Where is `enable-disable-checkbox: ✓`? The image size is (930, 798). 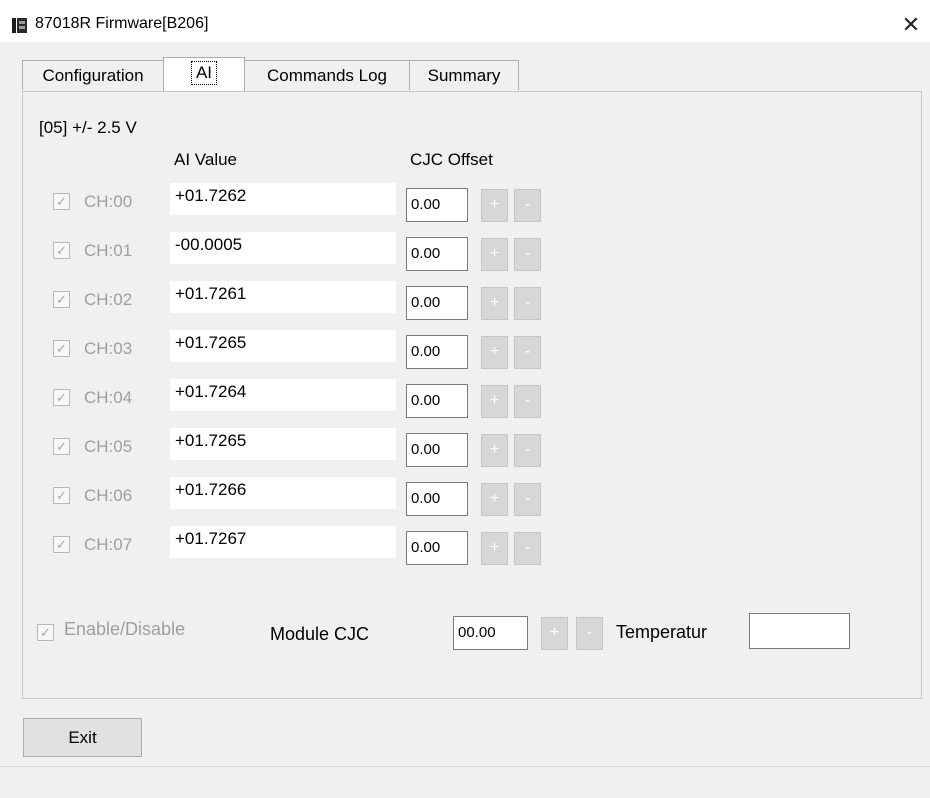 enable-disable-checkbox: ✓ is located at coordinates (45, 632).